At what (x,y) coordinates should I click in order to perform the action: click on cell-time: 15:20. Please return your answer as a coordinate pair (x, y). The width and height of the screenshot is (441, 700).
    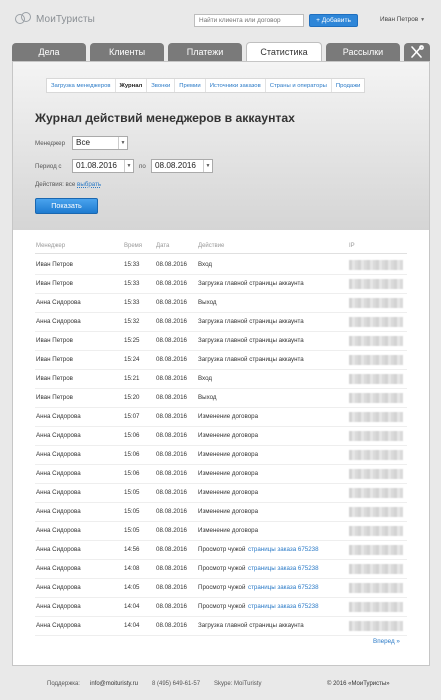
    Looking at the image, I should click on (132, 397).